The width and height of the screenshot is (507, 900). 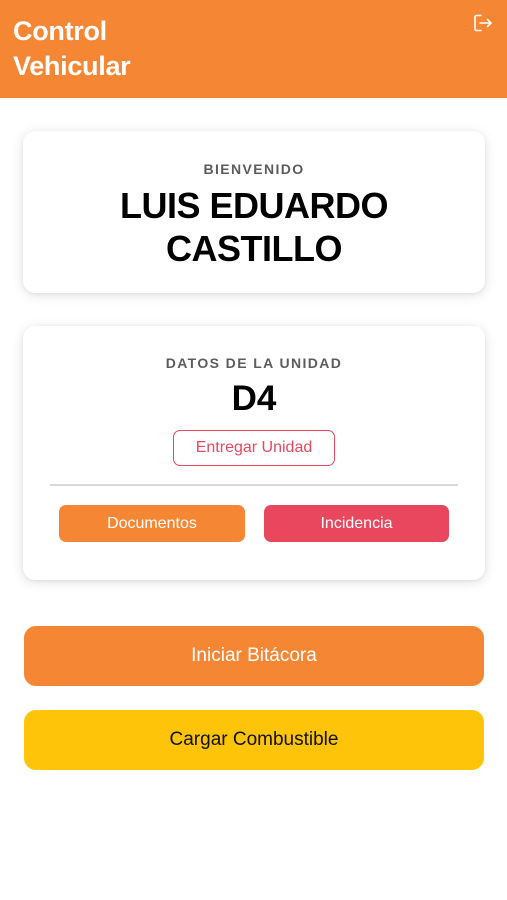 What do you see at coordinates (254, 227) in the screenshot?
I see `user-name: LUIS EDUARDO CASTILLO` at bounding box center [254, 227].